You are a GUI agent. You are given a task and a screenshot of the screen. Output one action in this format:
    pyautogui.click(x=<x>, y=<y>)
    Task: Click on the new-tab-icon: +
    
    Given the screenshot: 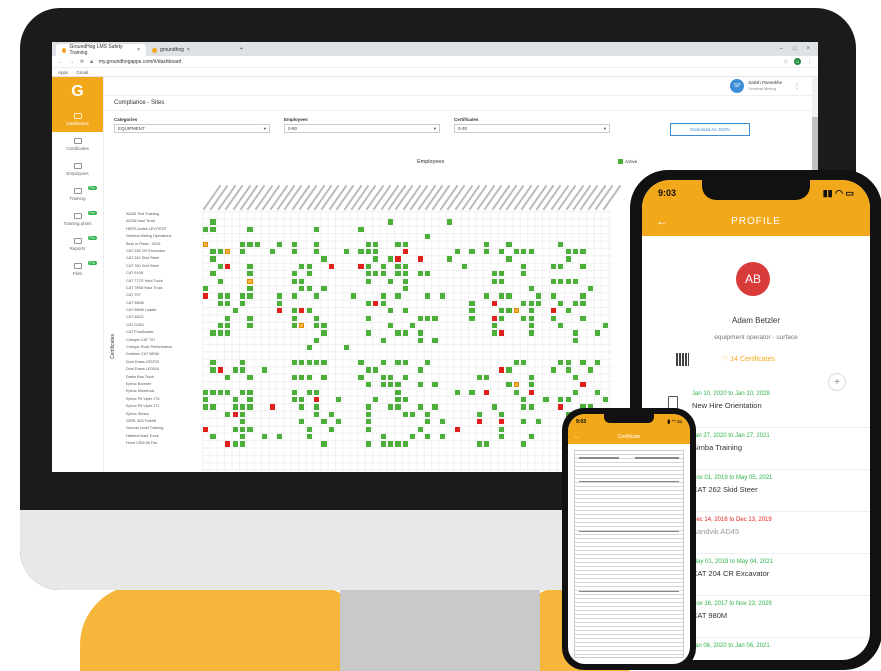 What is the action you would take?
    pyautogui.click(x=241, y=49)
    